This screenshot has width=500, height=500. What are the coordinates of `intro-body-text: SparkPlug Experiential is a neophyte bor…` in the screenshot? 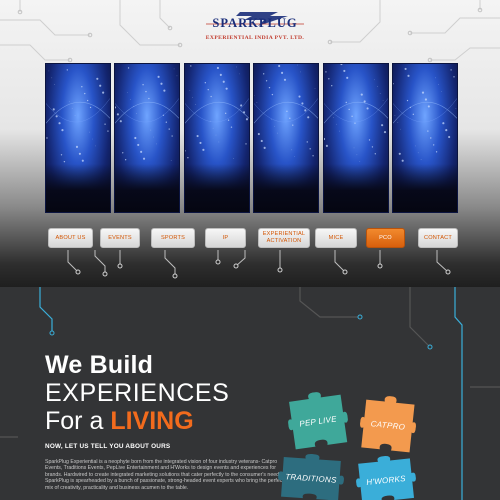 It's located at (164, 475).